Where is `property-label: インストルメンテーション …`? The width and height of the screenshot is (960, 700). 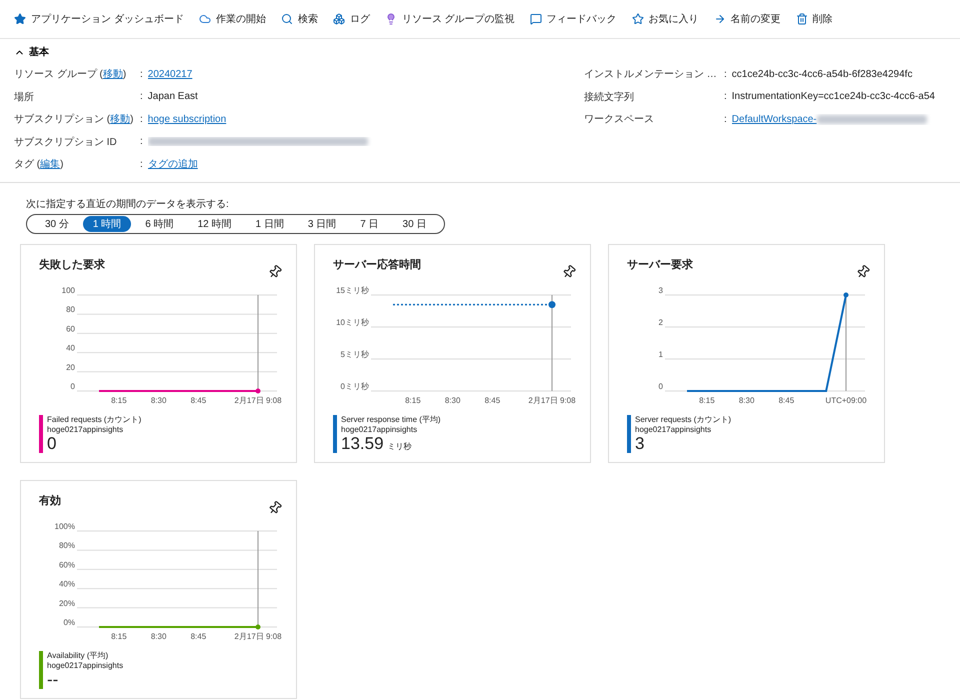
property-label: インストルメンテーション … is located at coordinates (651, 75).